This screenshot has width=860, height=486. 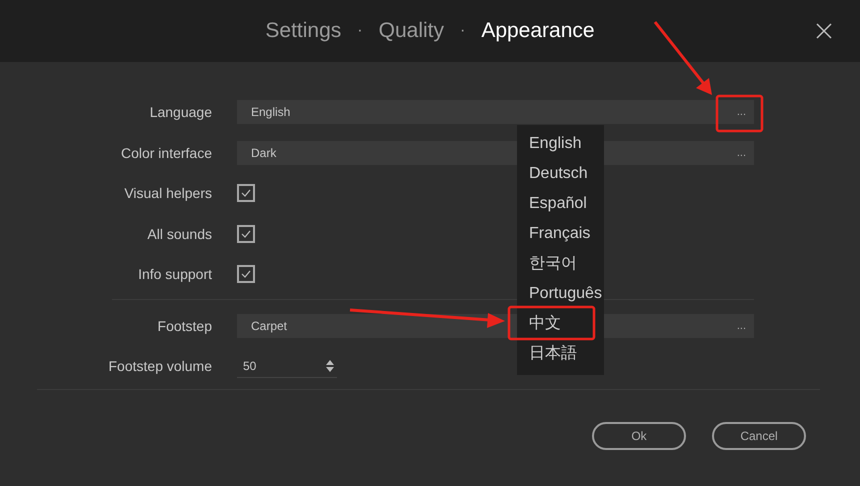 What do you see at coordinates (759, 436) in the screenshot?
I see `cancel-button: Cancel` at bounding box center [759, 436].